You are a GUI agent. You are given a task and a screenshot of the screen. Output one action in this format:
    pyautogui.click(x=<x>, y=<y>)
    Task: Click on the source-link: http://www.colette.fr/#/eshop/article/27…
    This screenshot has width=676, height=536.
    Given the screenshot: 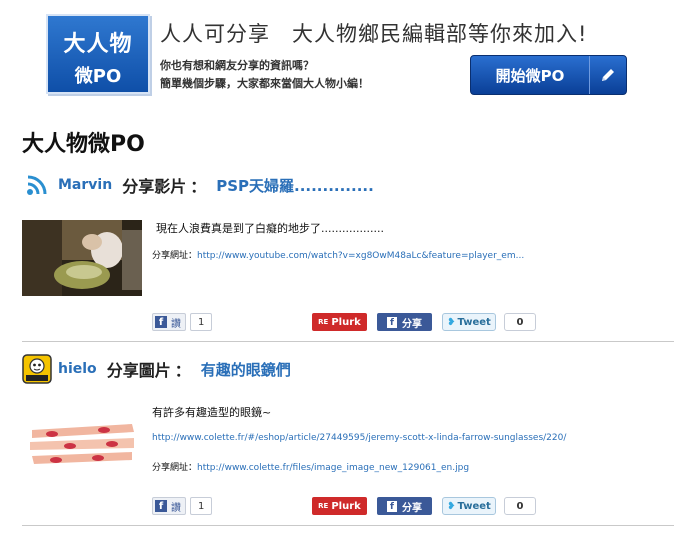 What is the action you would take?
    pyautogui.click(x=359, y=438)
    